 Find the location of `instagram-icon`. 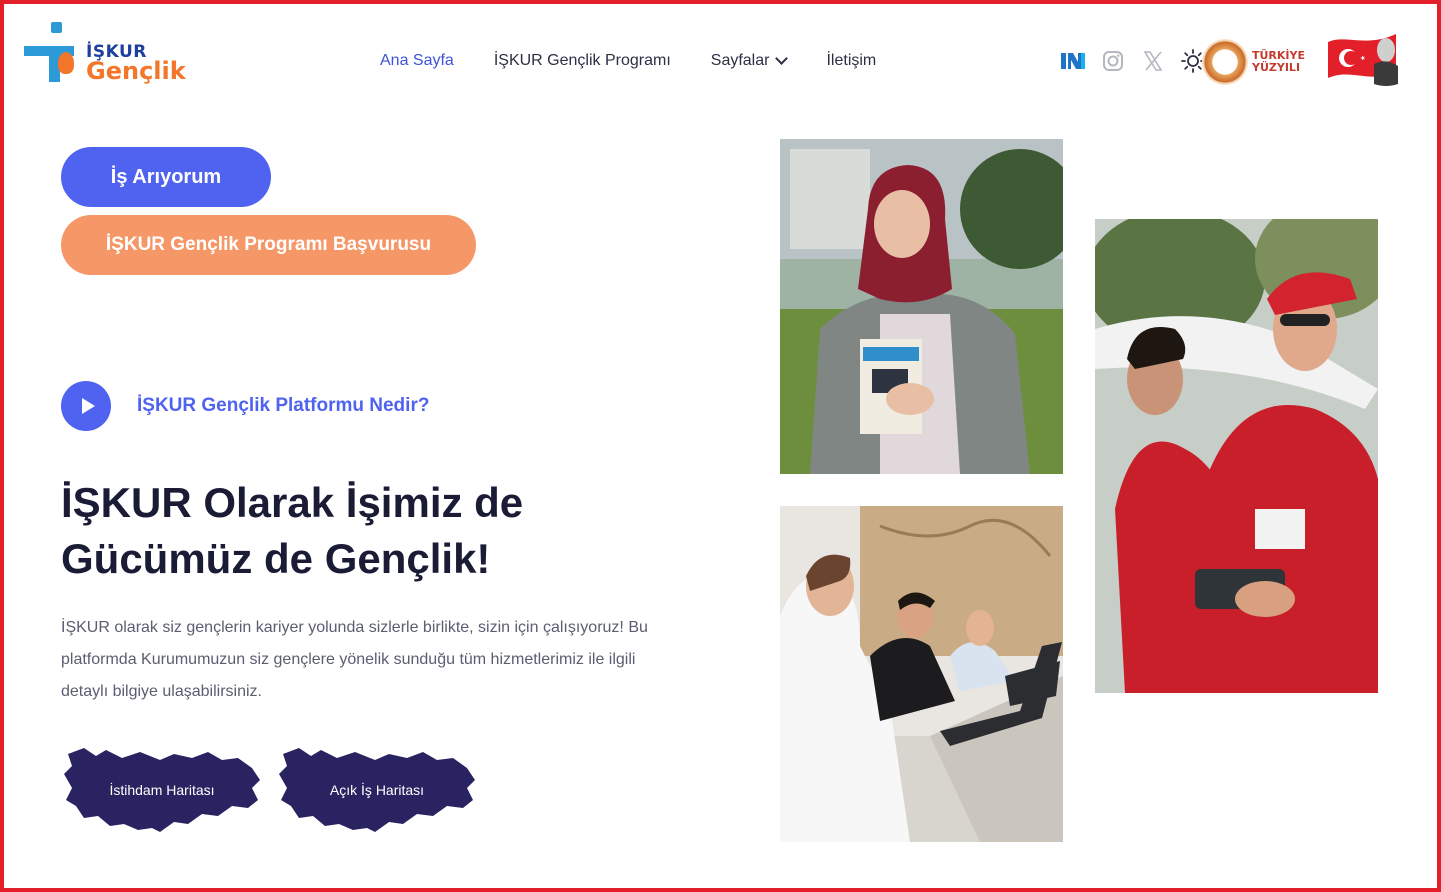

instagram-icon is located at coordinates (1113, 61).